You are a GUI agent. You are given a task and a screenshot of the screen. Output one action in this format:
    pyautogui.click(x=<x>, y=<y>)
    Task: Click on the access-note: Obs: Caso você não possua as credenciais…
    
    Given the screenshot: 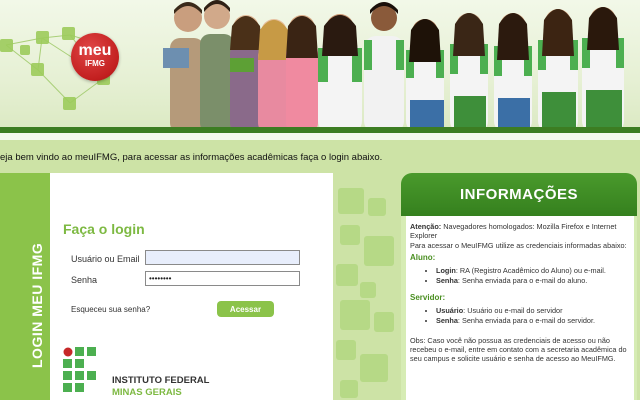 What is the action you would take?
    pyautogui.click(x=518, y=349)
    